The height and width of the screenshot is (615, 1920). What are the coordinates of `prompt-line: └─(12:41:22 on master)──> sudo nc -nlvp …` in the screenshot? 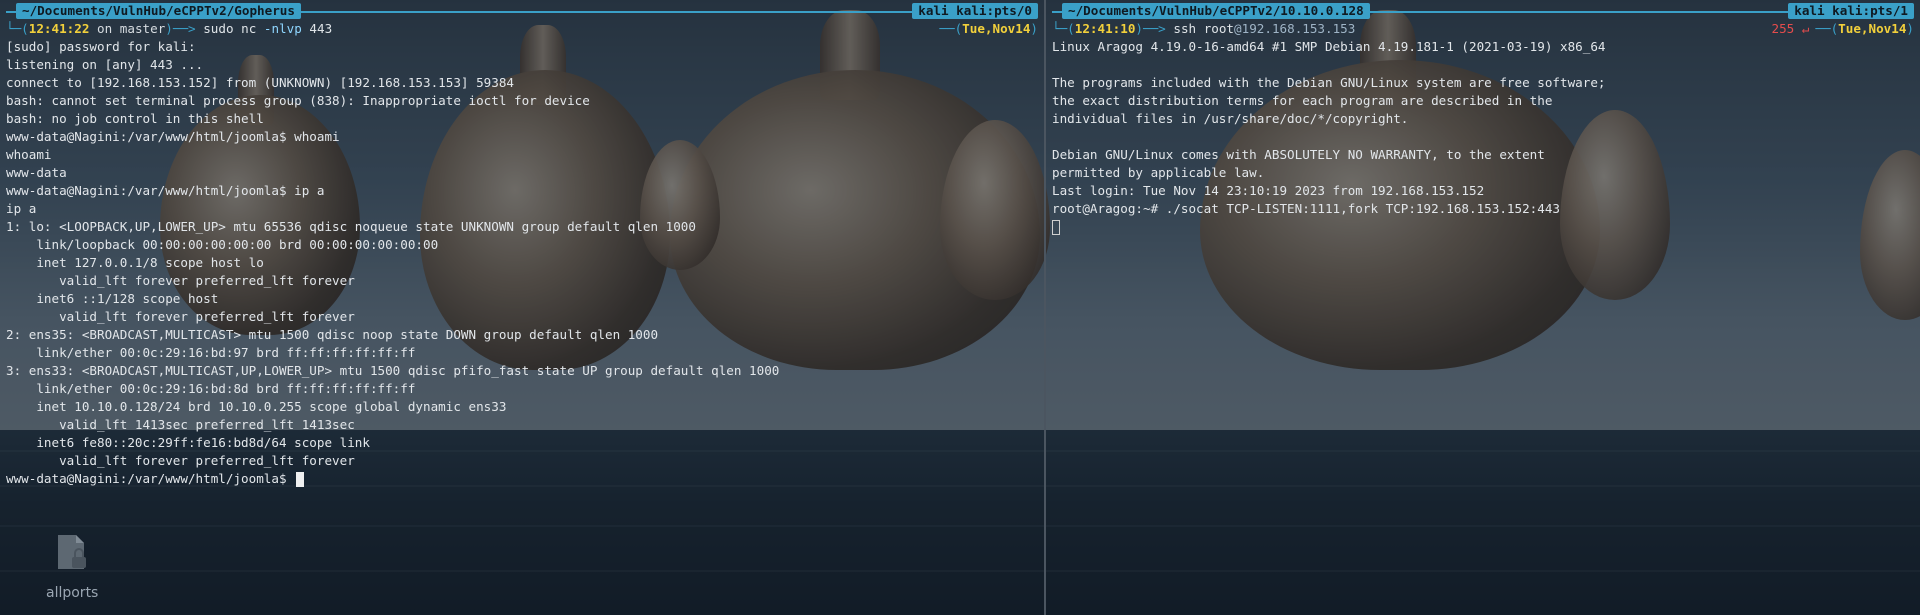 It's located at (522, 28).